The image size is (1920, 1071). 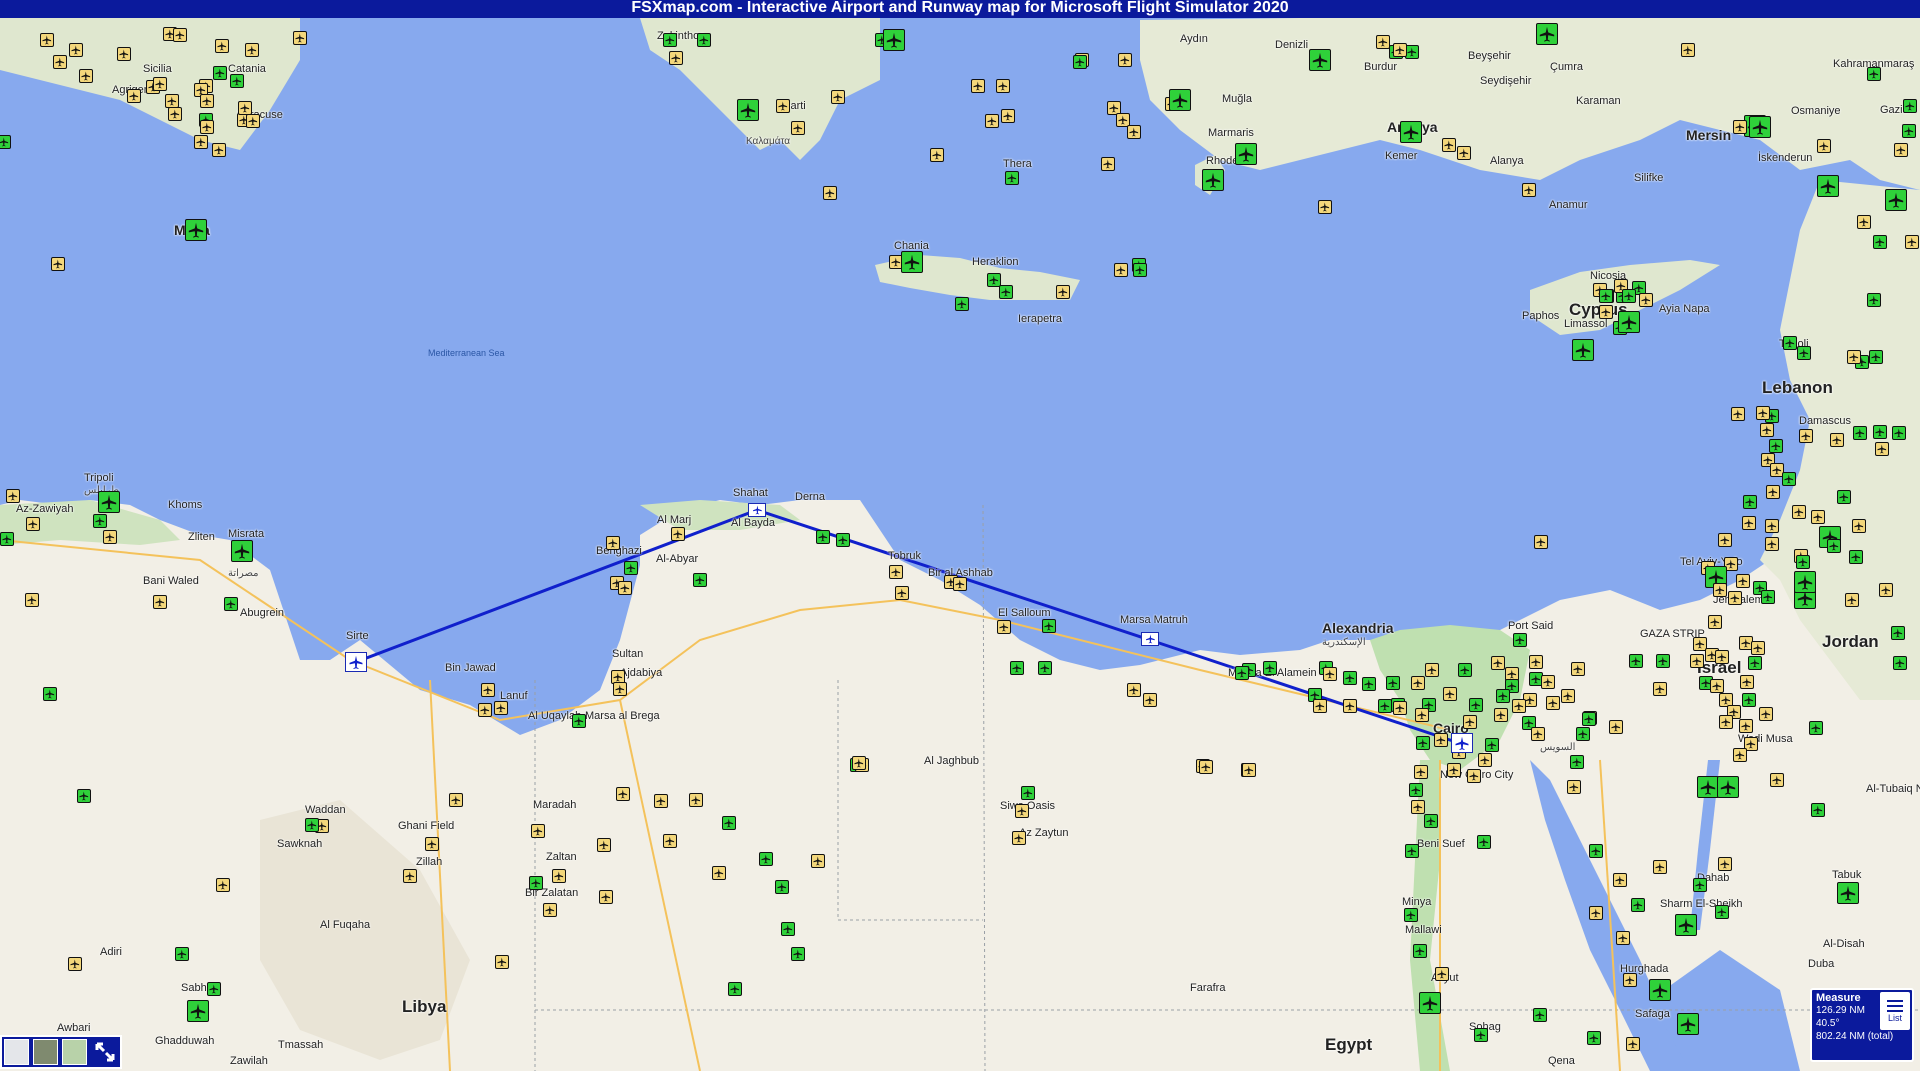 What do you see at coordinates (1150, 639) in the screenshot?
I see `route-waypoint-marsa-matruh` at bounding box center [1150, 639].